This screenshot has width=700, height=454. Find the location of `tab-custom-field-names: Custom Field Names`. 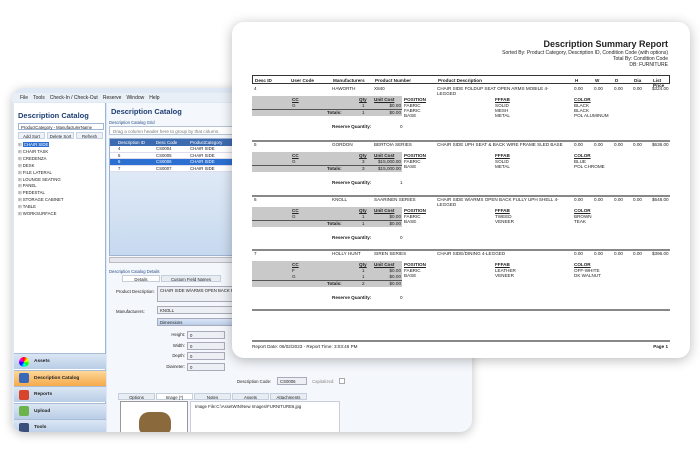

tab-custom-field-names: Custom Field Names is located at coordinates (191, 278).